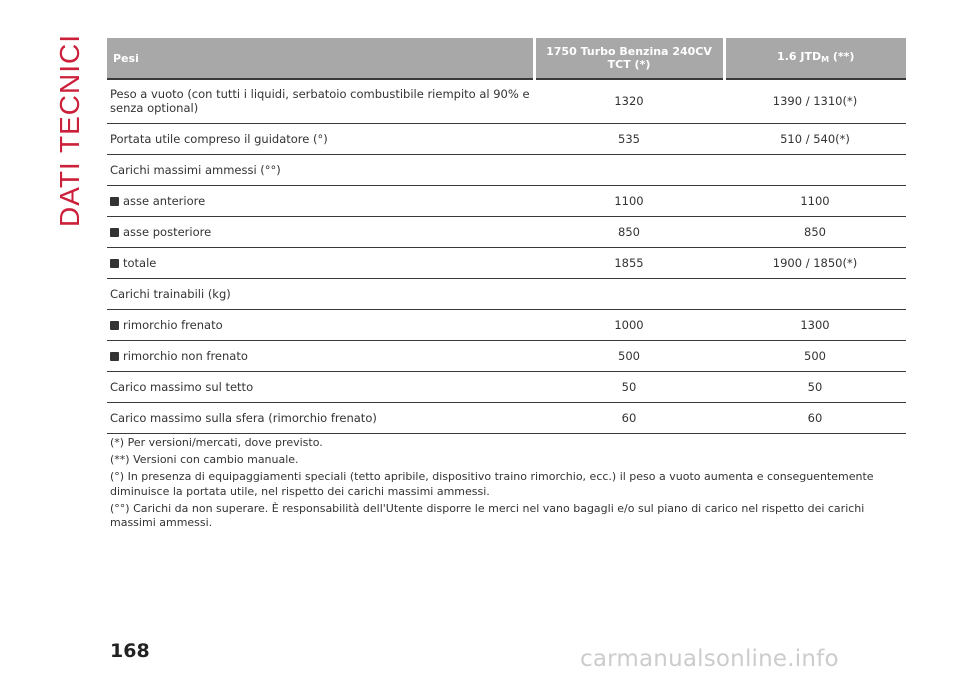 The width and height of the screenshot is (960, 678). What do you see at coordinates (140, 262) in the screenshot?
I see `row-label-text: totale` at bounding box center [140, 262].